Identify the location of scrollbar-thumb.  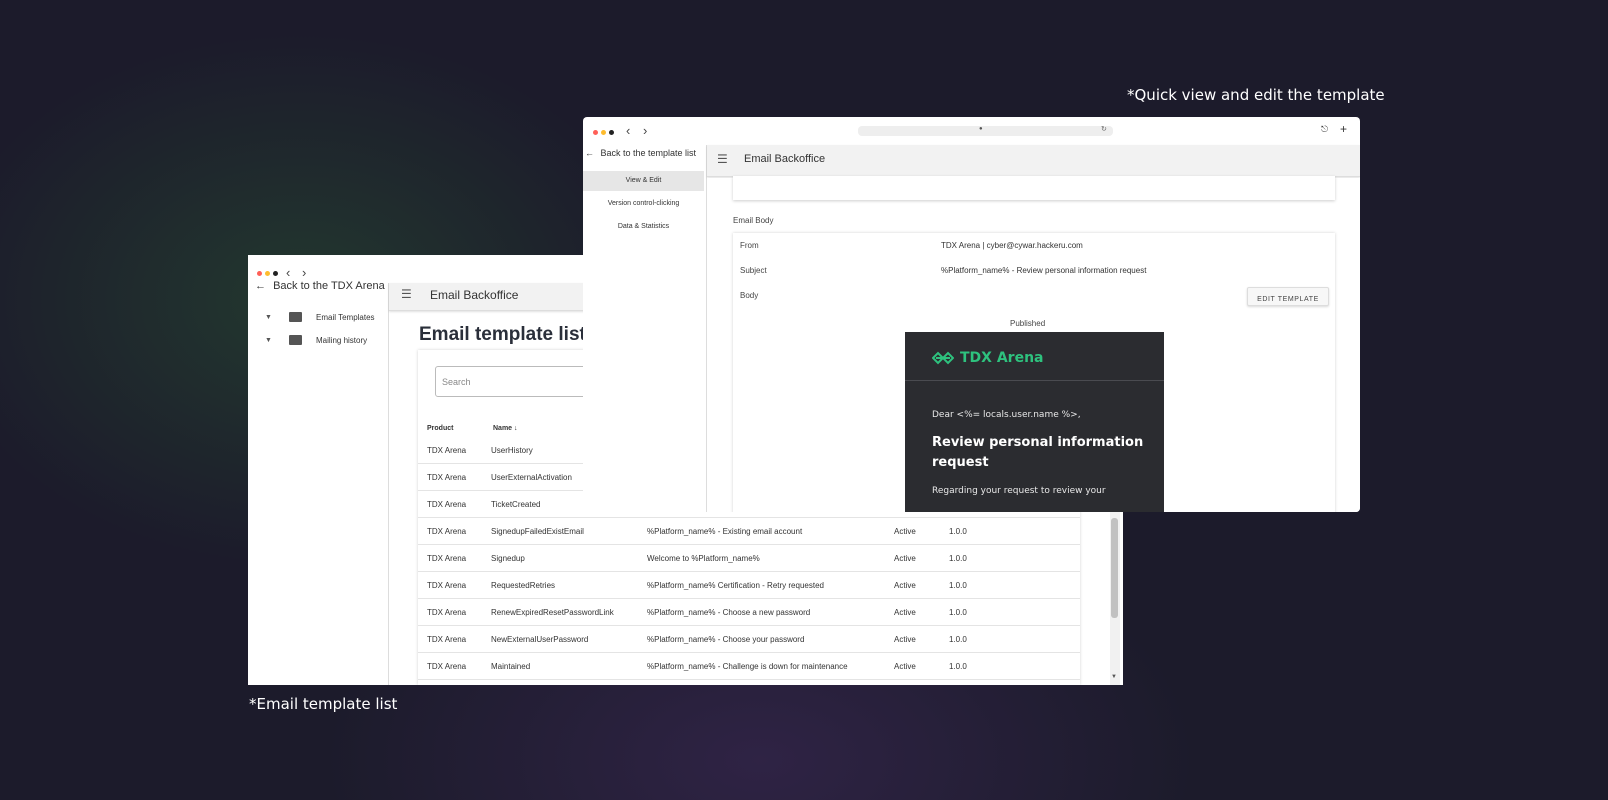
(1114, 568).